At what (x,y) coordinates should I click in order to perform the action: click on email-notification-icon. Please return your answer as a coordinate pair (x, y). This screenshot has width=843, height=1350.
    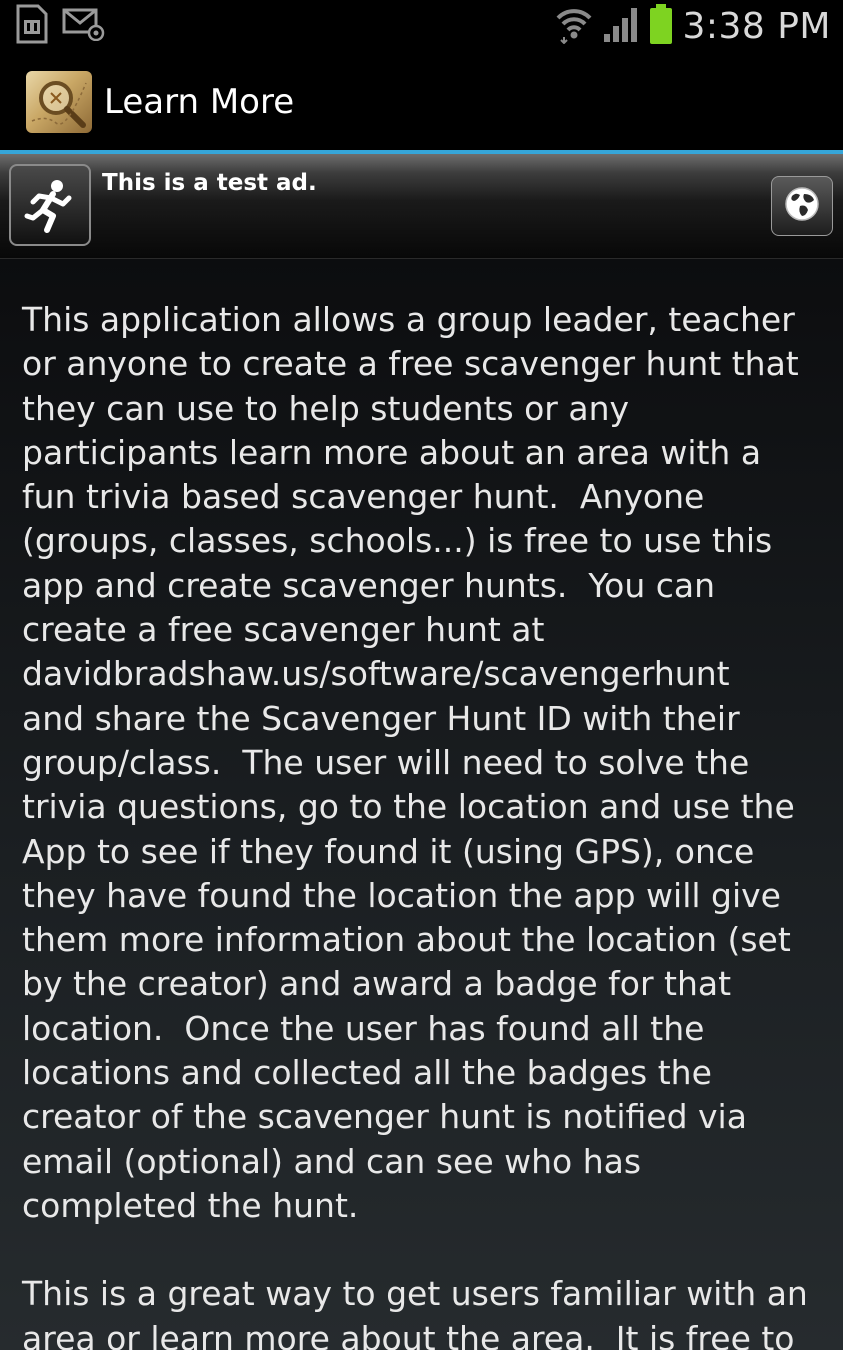
    Looking at the image, I should click on (84, 26).